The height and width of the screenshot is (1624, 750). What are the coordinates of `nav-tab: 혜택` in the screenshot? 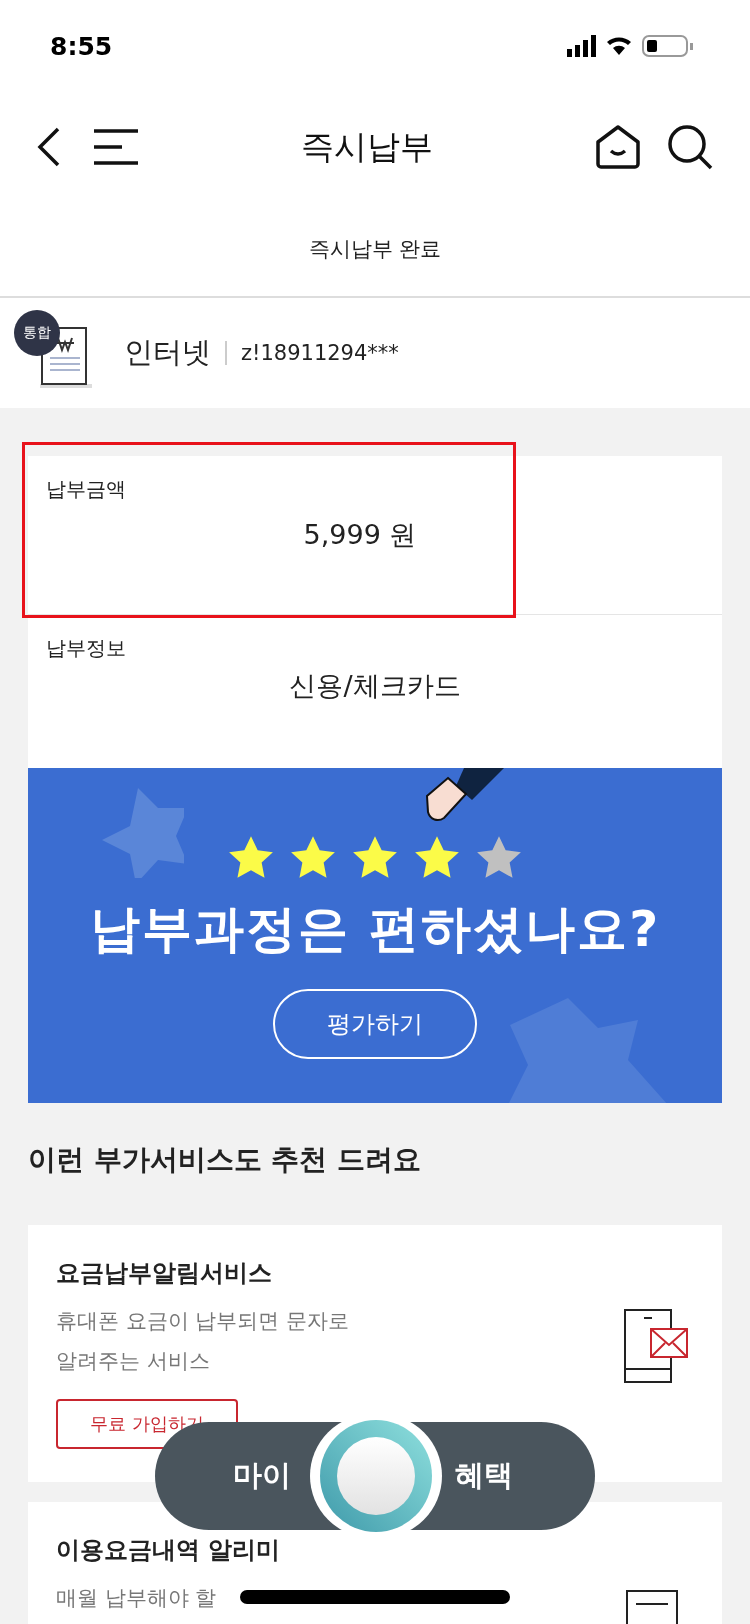 It's located at (484, 1476).